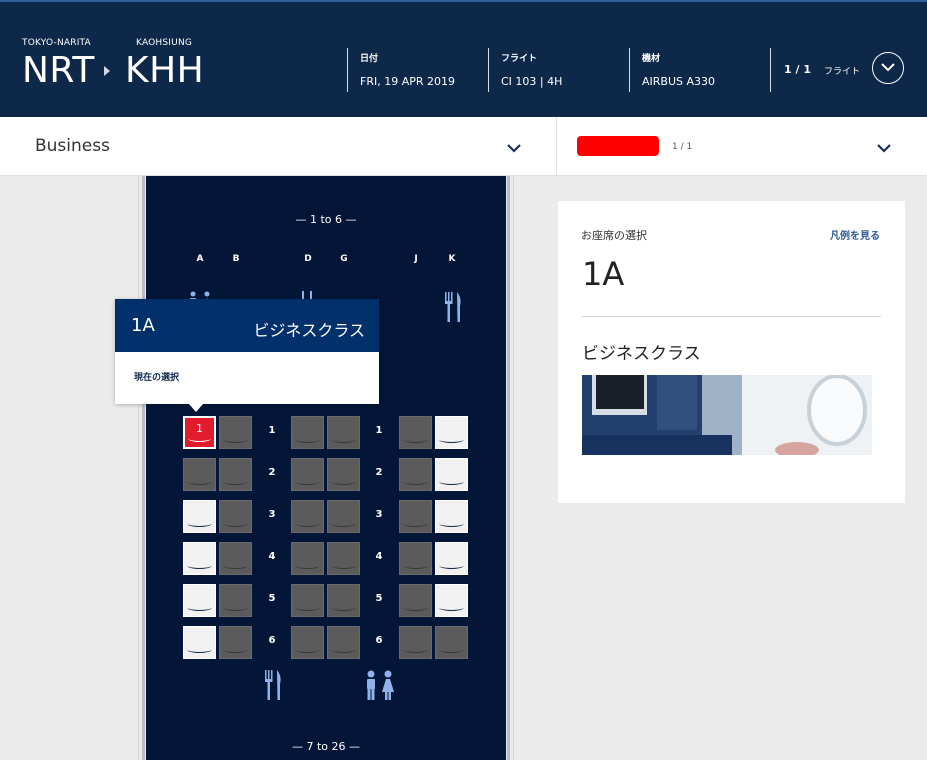 This screenshot has height=760, width=927. What do you see at coordinates (451, 600) in the screenshot?
I see `seat-5k` at bounding box center [451, 600].